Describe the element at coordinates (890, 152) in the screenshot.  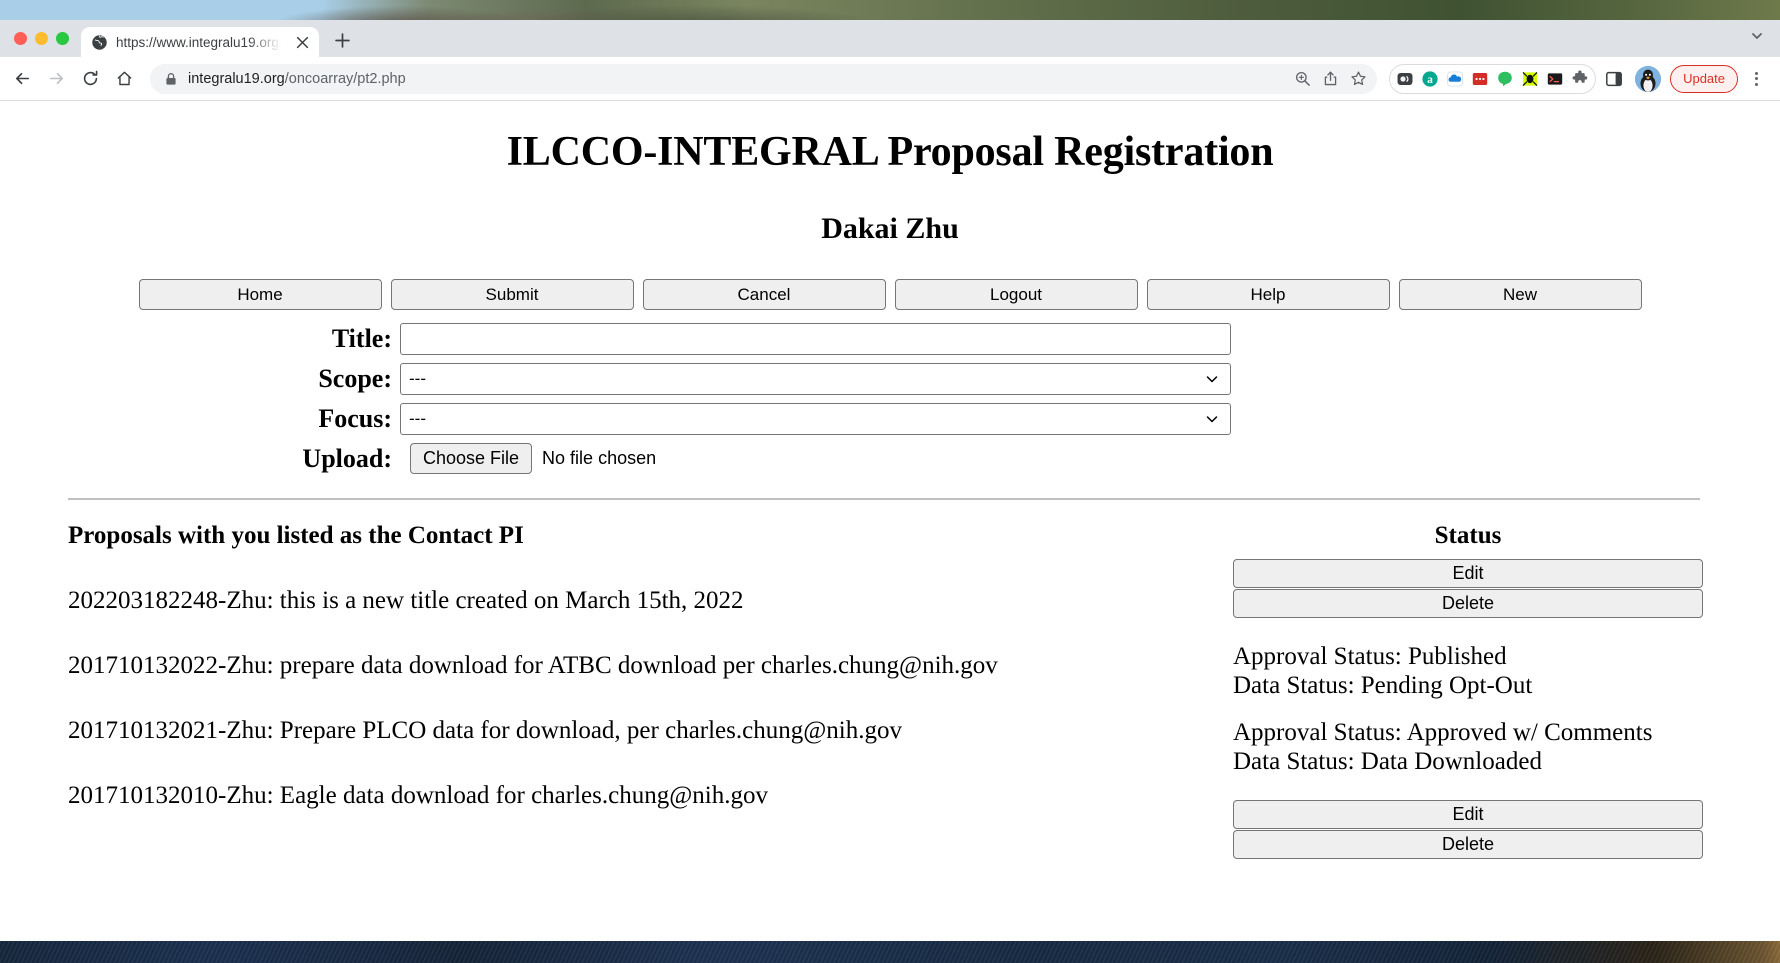
I see `page-title: ILCCO-INTEGRAL Proposal Registration` at that location.